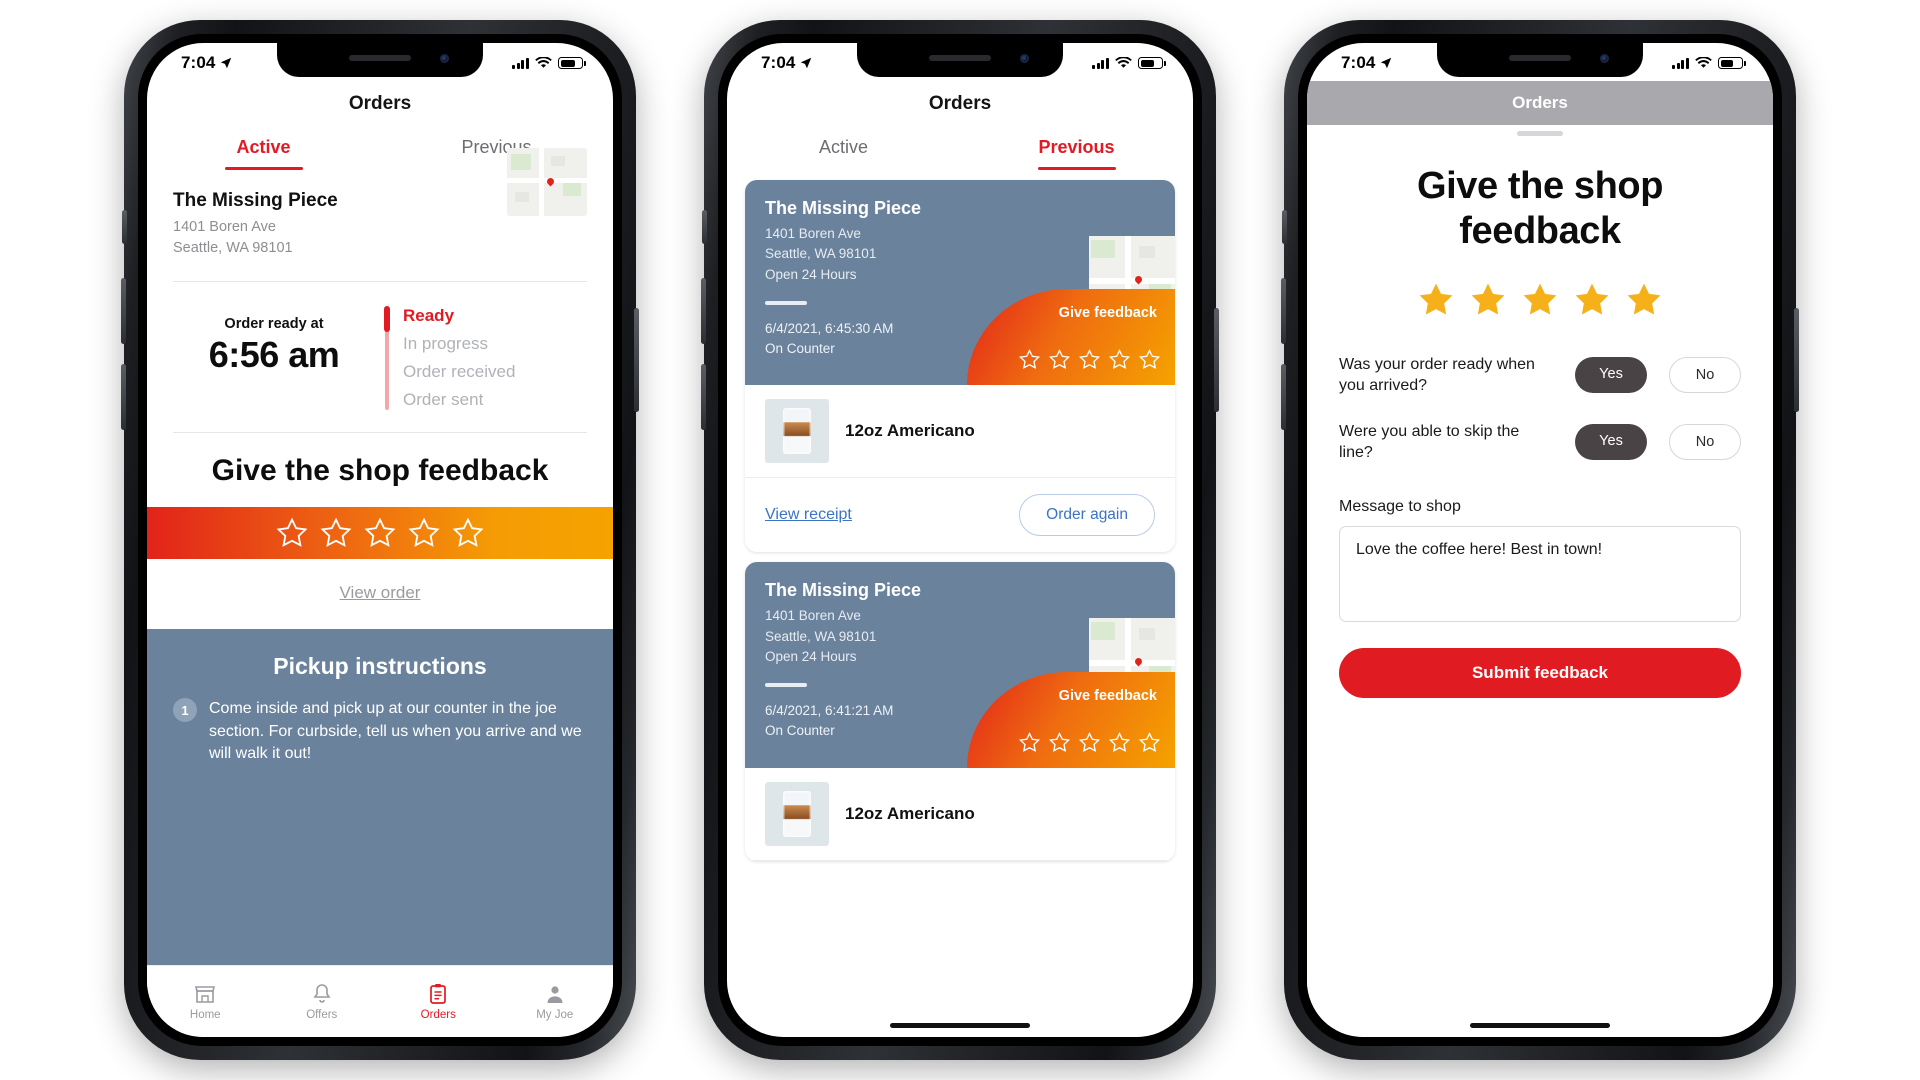 The image size is (1920, 1080). I want to click on message-input: Love the coffee here! Best in town!, so click(1540, 574).